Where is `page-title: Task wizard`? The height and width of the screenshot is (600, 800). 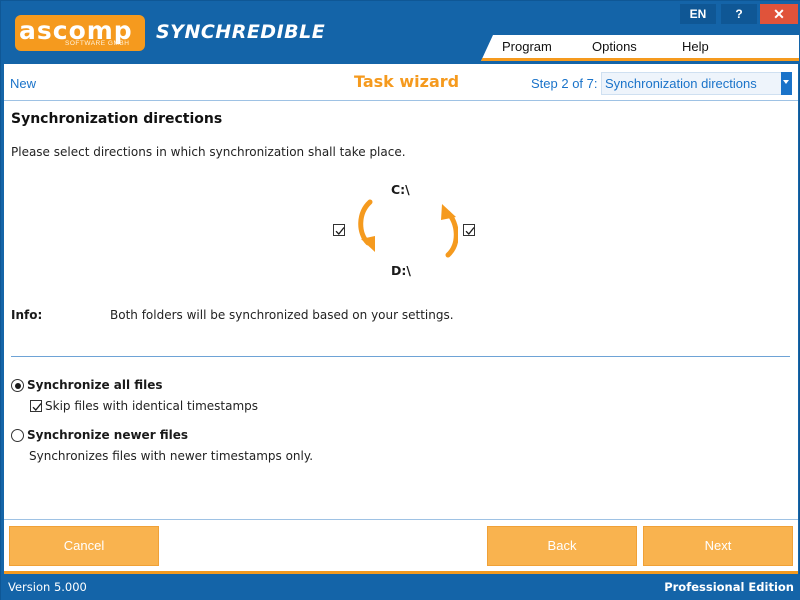
page-title: Task wizard is located at coordinates (407, 81).